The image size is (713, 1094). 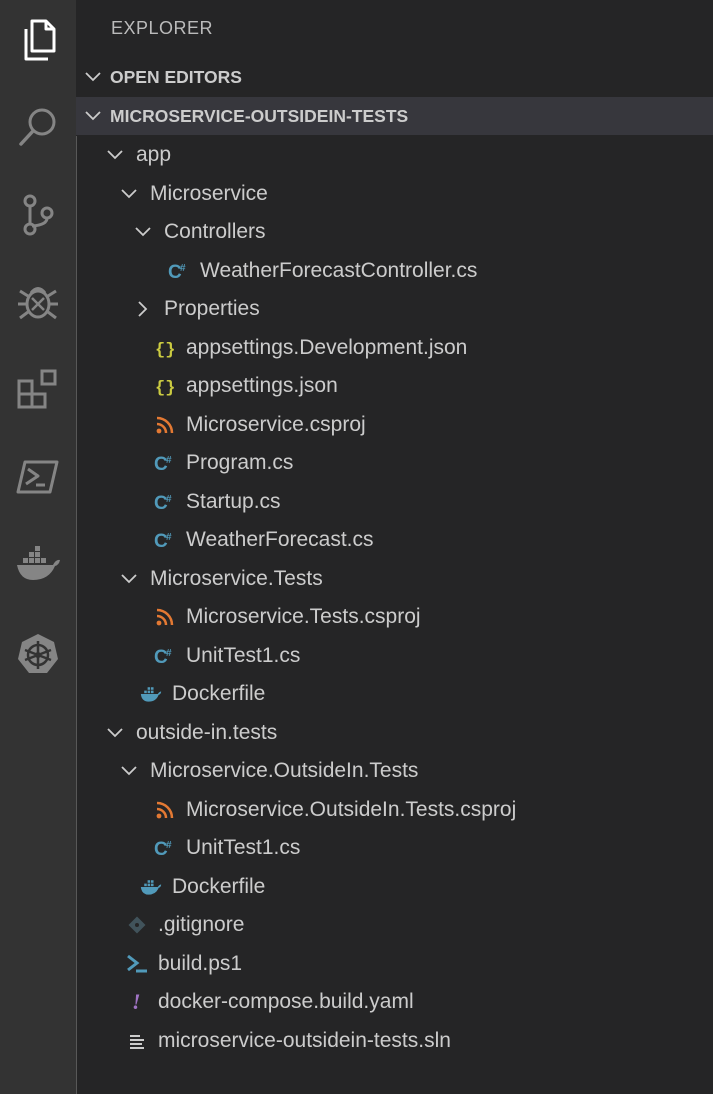 What do you see at coordinates (280, 539) in the screenshot?
I see `tree-item-label: WeatherForecast.cs` at bounding box center [280, 539].